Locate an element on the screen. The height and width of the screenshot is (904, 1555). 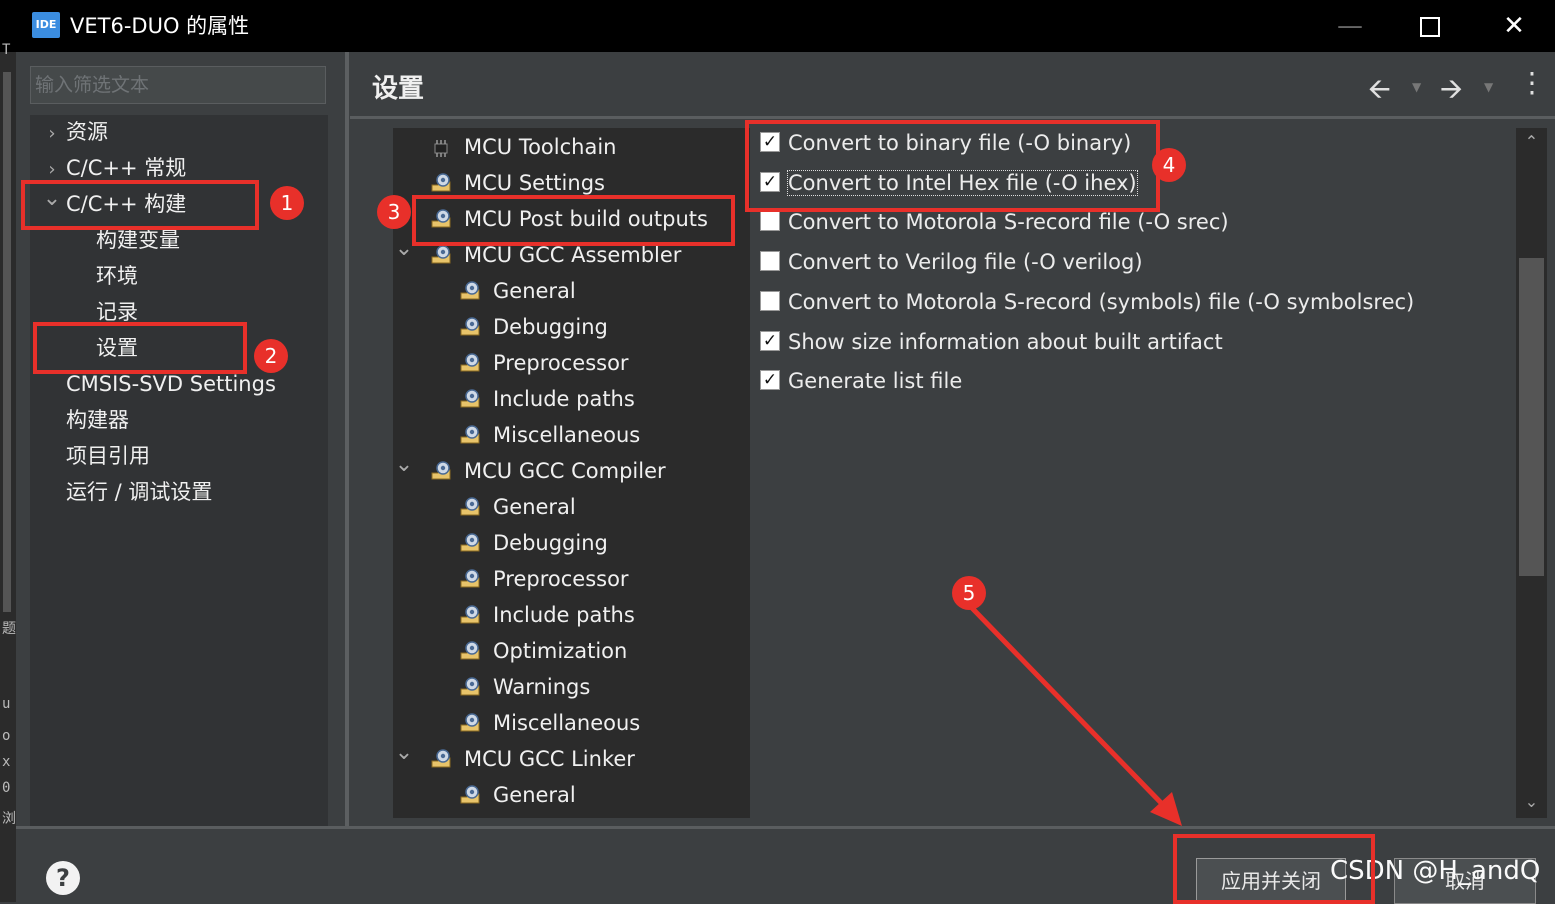
settings-tree-item: MCU Toolchain is located at coordinates (522, 147).